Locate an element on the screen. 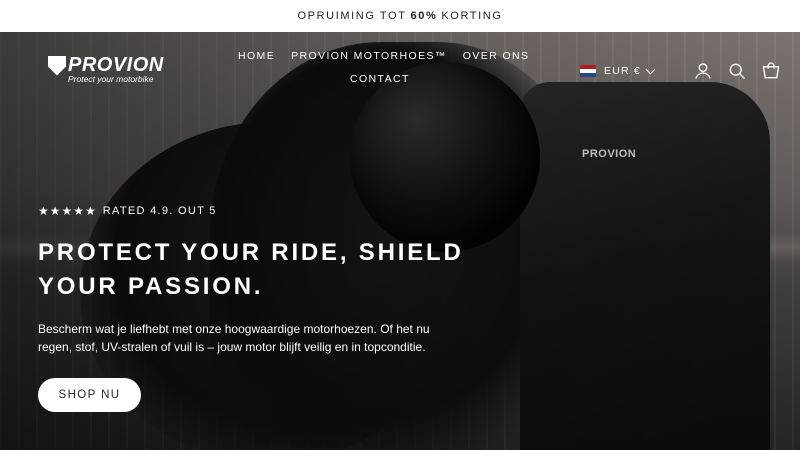 Image resolution: width=800 pixels, height=450 pixels. rating-text: RATED 4.9. OUT 5 is located at coordinates (159, 211).